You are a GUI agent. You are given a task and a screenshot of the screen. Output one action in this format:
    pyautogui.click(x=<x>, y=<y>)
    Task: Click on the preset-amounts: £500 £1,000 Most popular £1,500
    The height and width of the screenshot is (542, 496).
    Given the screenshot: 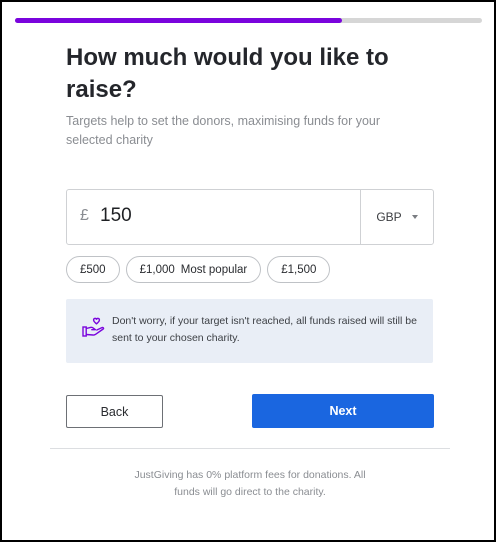 What is the action you would take?
    pyautogui.click(x=198, y=269)
    